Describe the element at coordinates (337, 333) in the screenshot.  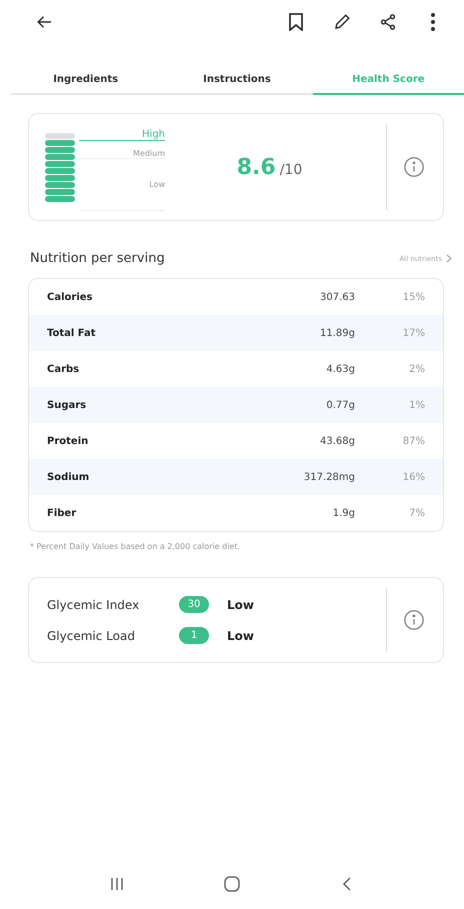
I see `nutrient-amount: 11.89g` at that location.